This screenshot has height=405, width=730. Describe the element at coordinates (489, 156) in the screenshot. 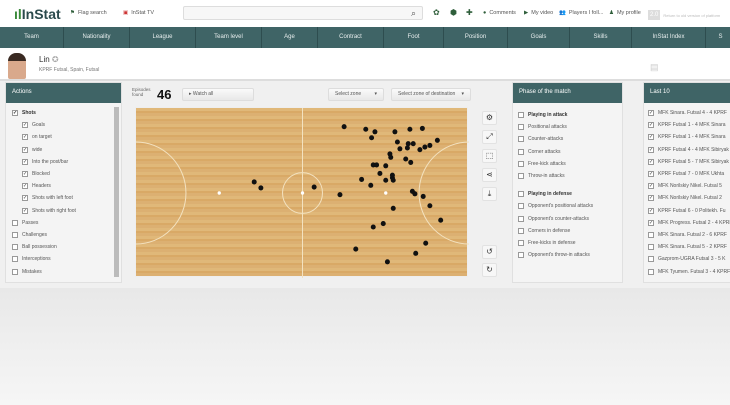

I see `select-area-button: ⬚` at that location.